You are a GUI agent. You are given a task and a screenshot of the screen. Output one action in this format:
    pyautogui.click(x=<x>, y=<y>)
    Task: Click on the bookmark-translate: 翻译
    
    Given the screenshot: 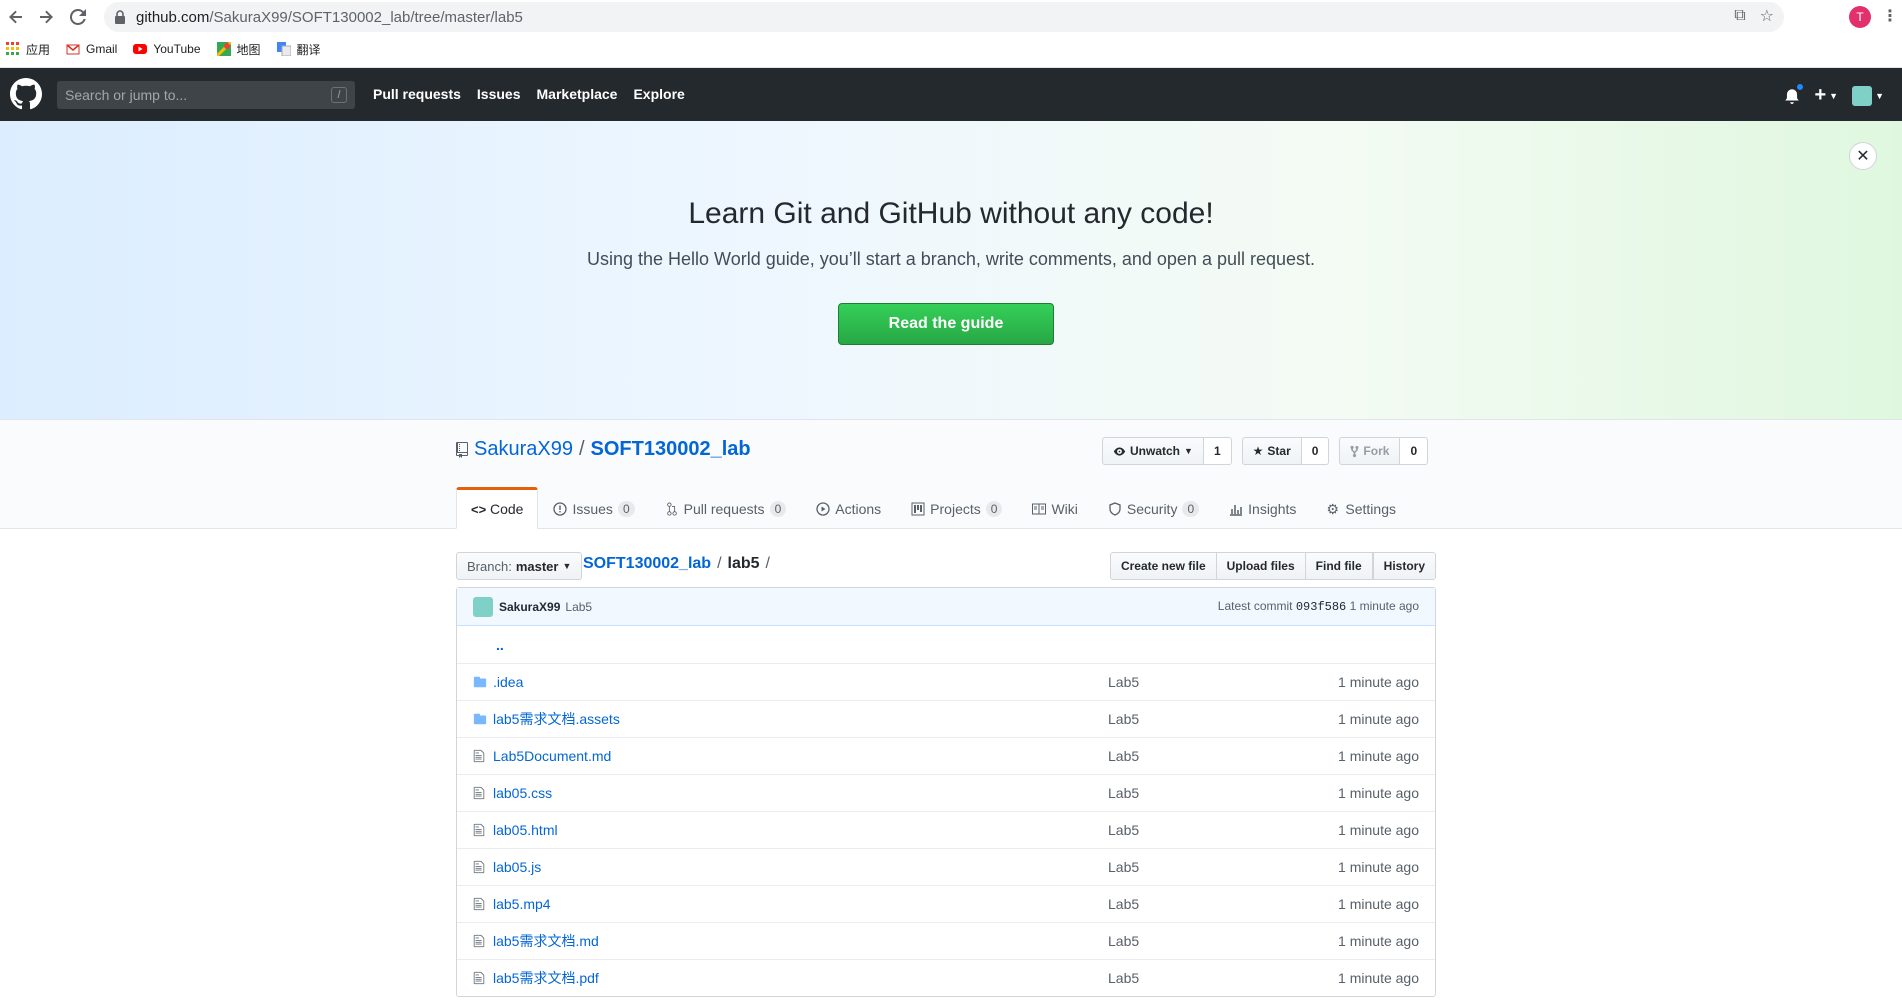 What is the action you would take?
    pyautogui.click(x=298, y=49)
    